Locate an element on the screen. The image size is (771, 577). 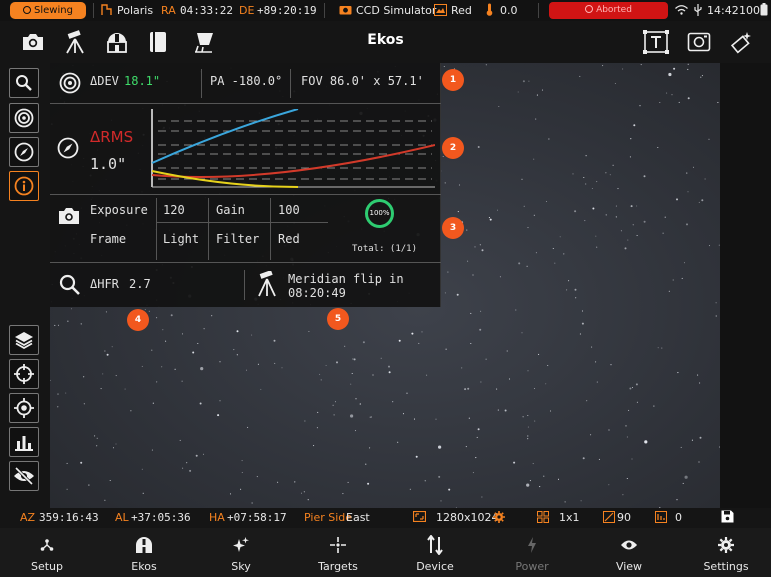
slewing-badge: Slewing is located at coordinates (48, 10).